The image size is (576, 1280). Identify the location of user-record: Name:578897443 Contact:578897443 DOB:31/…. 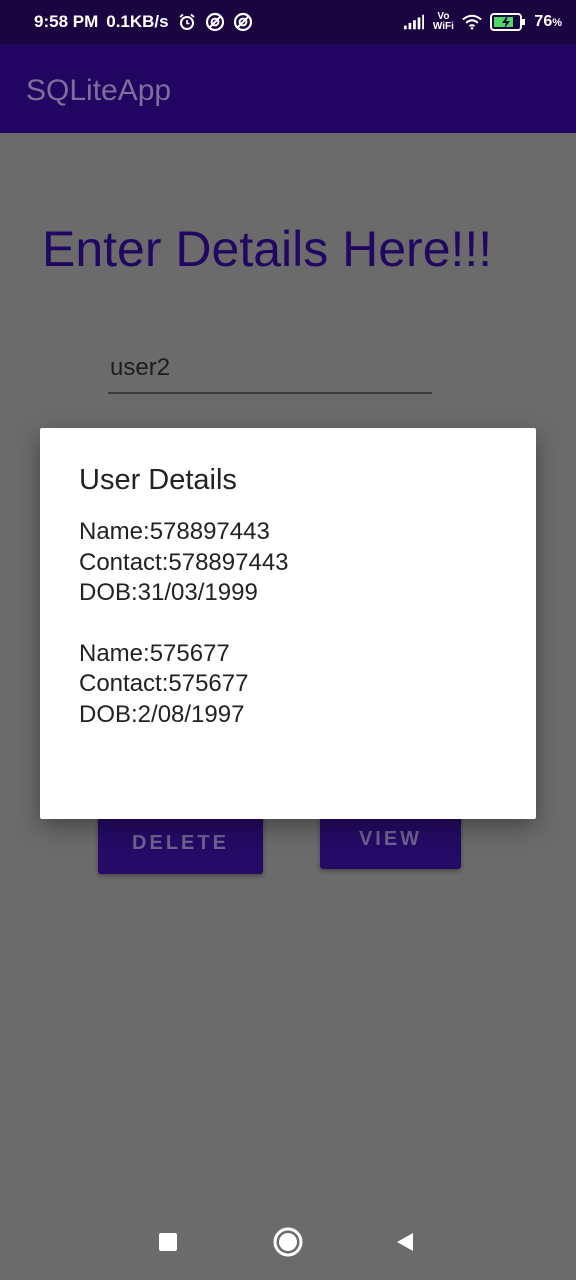
(184, 563).